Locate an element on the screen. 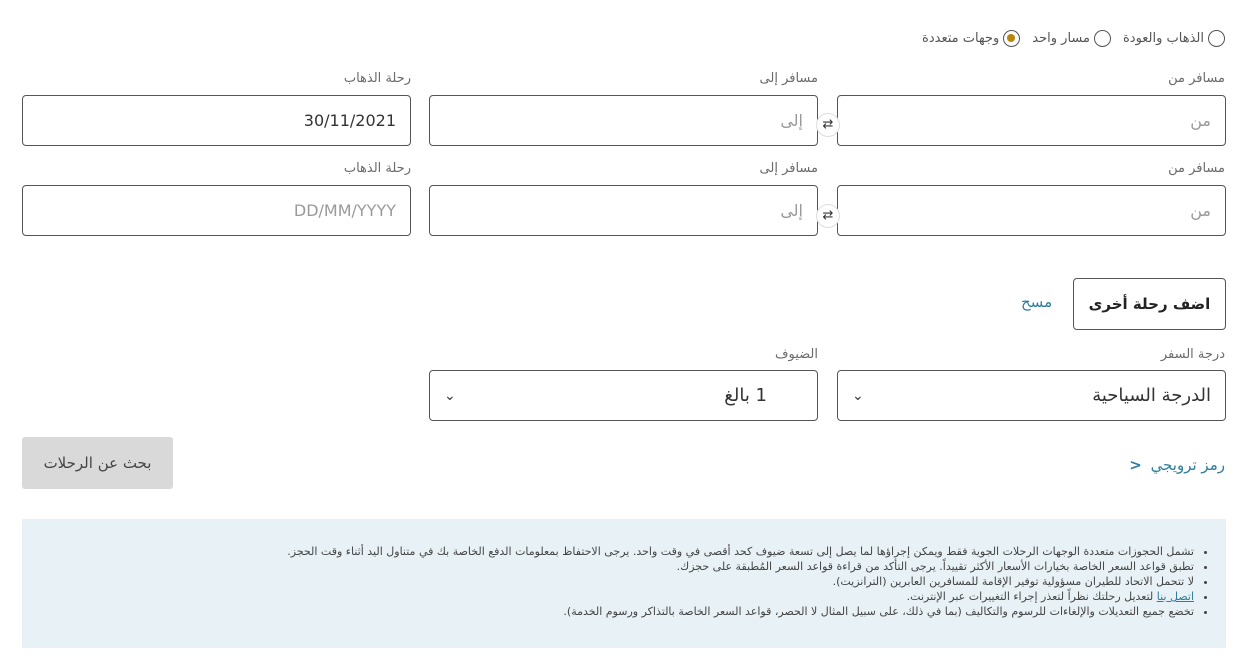  promo-code-link: رمز ترويجي < is located at coordinates (1177, 465).